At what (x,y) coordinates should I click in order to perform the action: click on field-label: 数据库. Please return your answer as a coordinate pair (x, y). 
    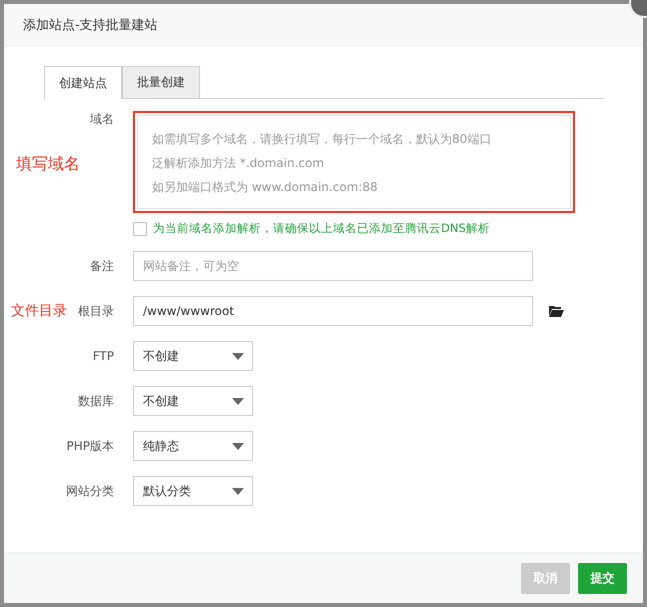
    Looking at the image, I should click on (95, 401).